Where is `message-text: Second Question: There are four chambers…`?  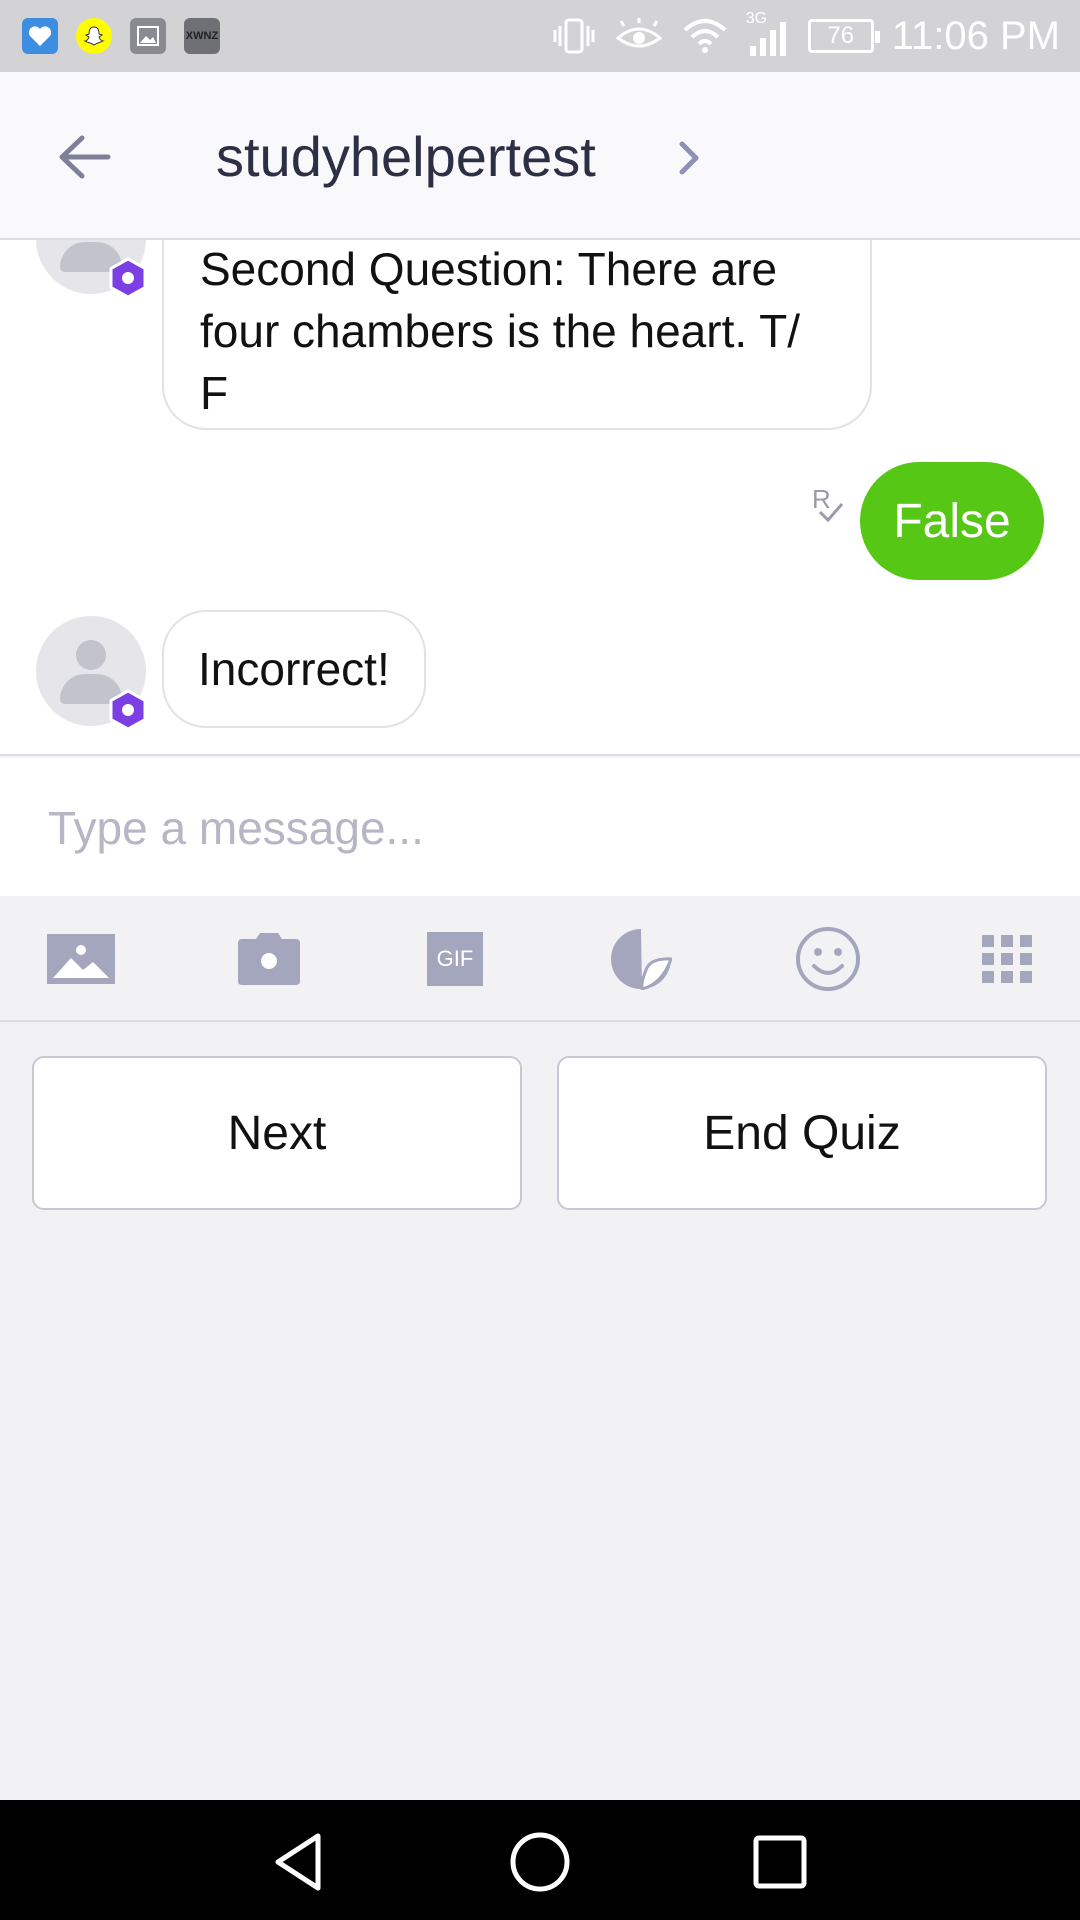
message-text: Second Question: There are four chambers… is located at coordinates (500, 331).